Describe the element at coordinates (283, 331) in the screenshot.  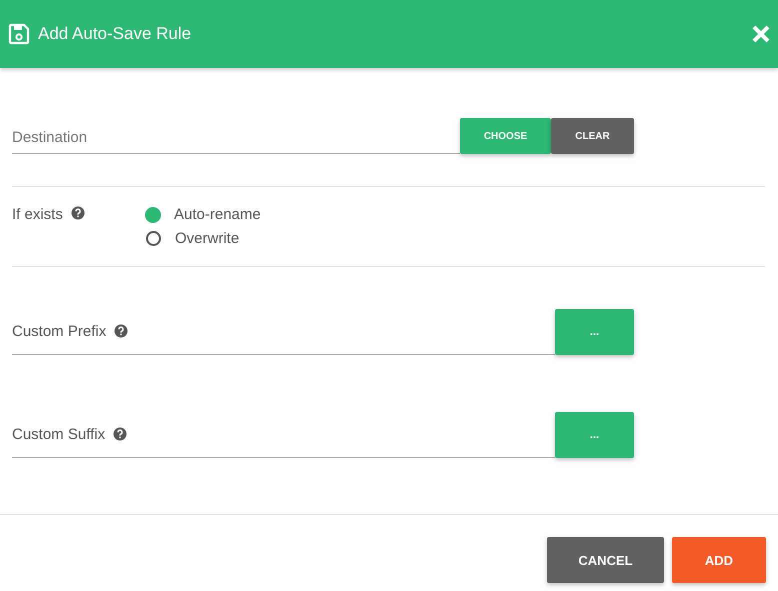
I see `text-field: Custom Prefix` at that location.